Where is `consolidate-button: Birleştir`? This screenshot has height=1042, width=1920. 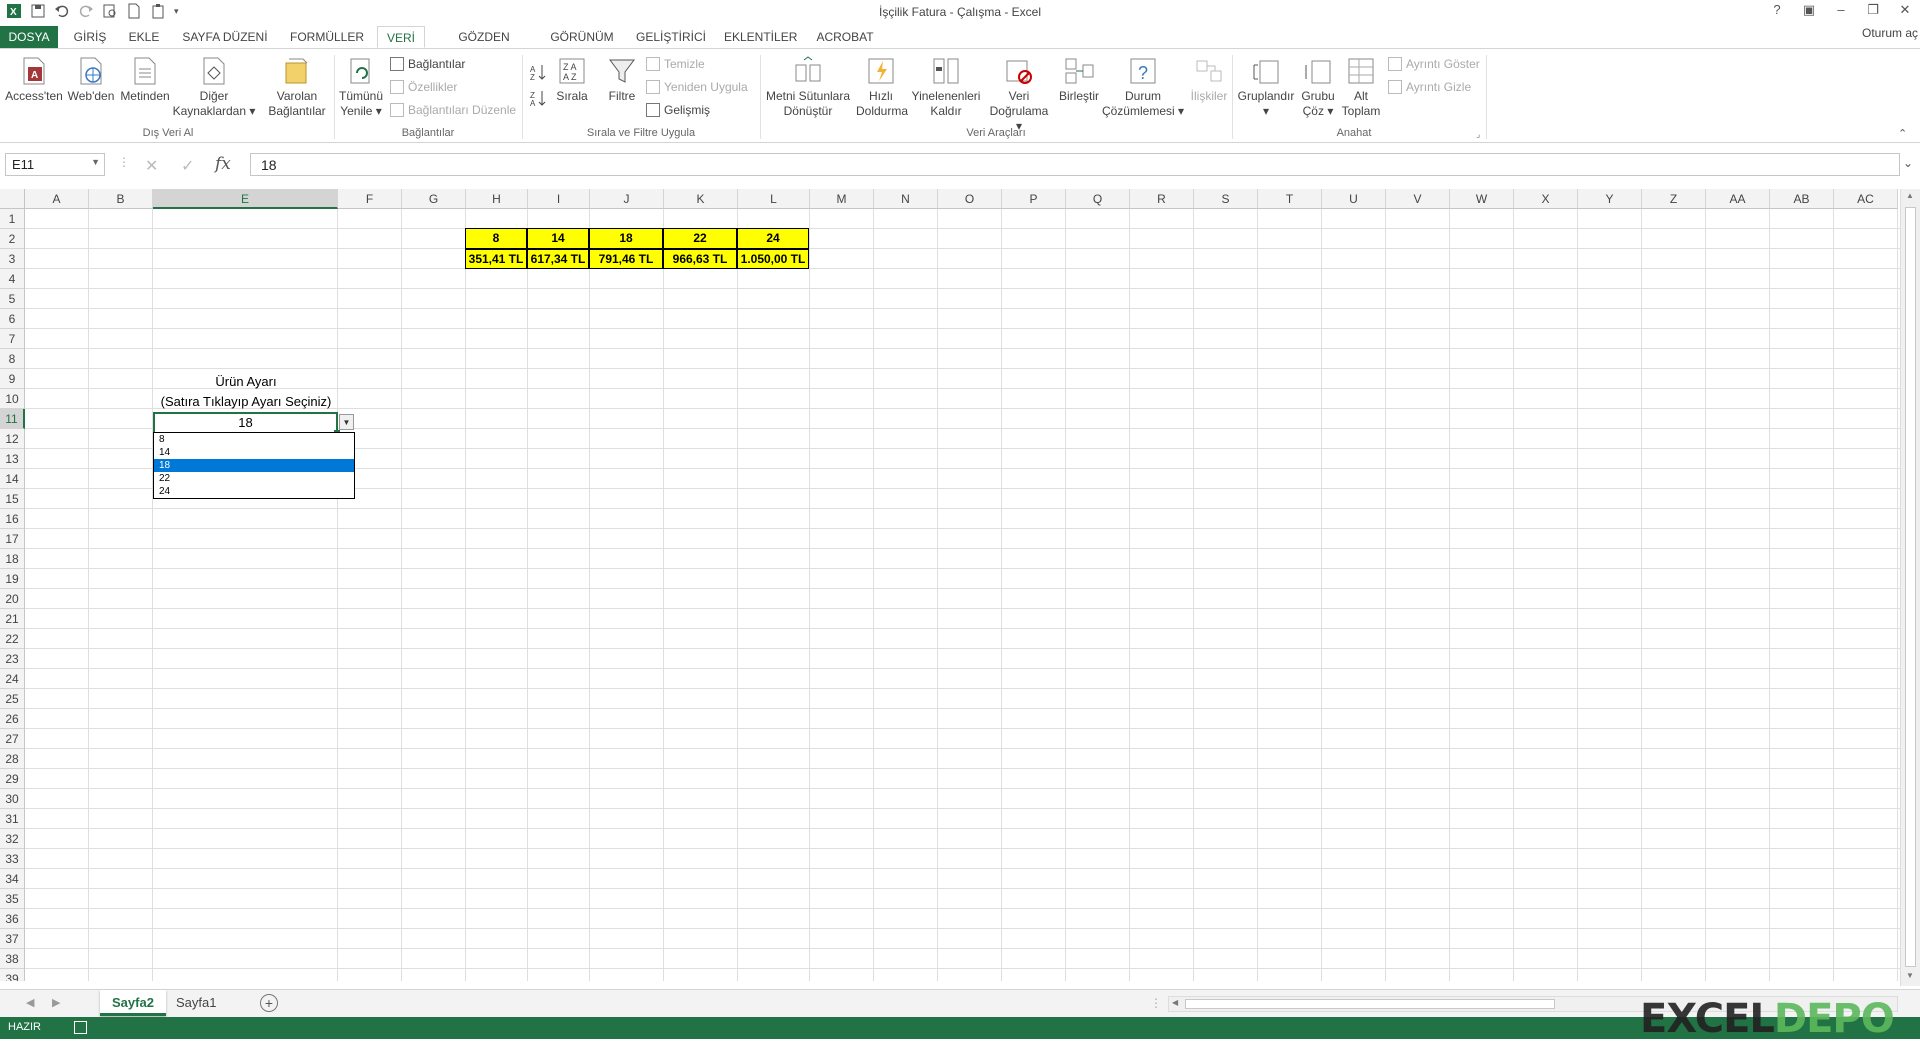 consolidate-button: Birleştir is located at coordinates (1079, 79).